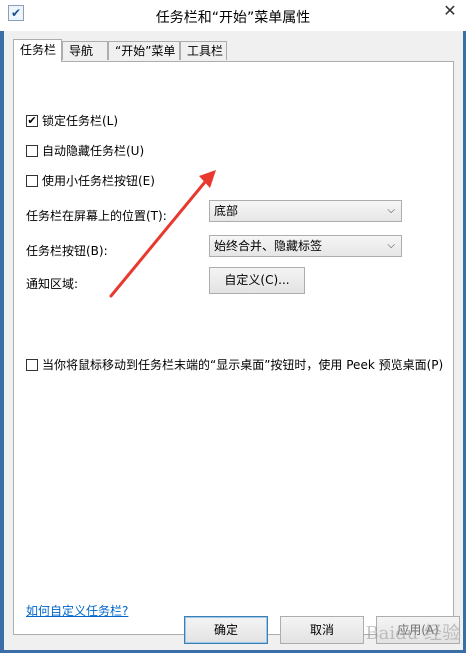 This screenshot has width=466, height=653. What do you see at coordinates (52, 284) in the screenshot?
I see `notification-area-label: 通知区域:` at bounding box center [52, 284].